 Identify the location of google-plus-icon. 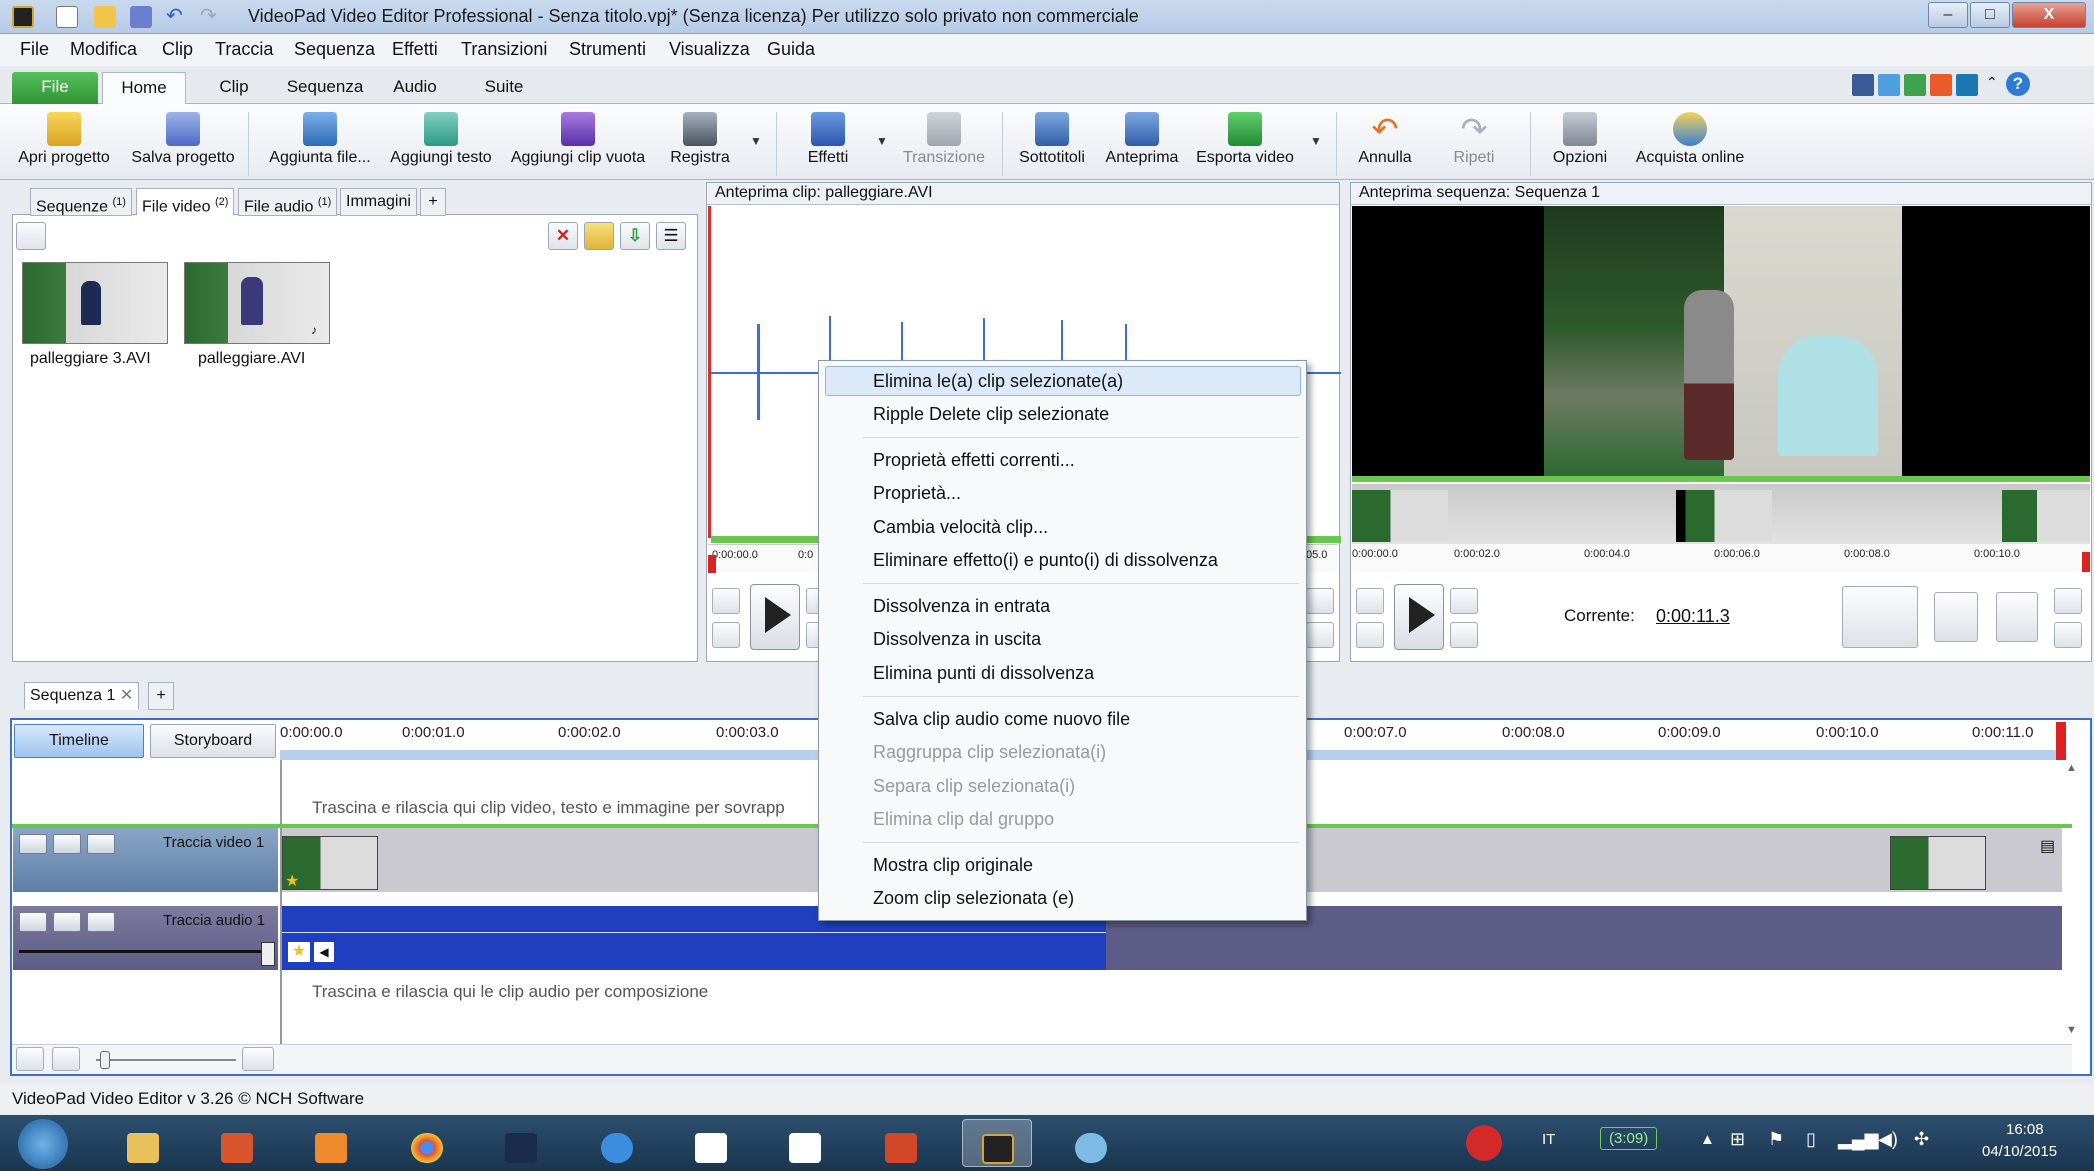
(1915, 85).